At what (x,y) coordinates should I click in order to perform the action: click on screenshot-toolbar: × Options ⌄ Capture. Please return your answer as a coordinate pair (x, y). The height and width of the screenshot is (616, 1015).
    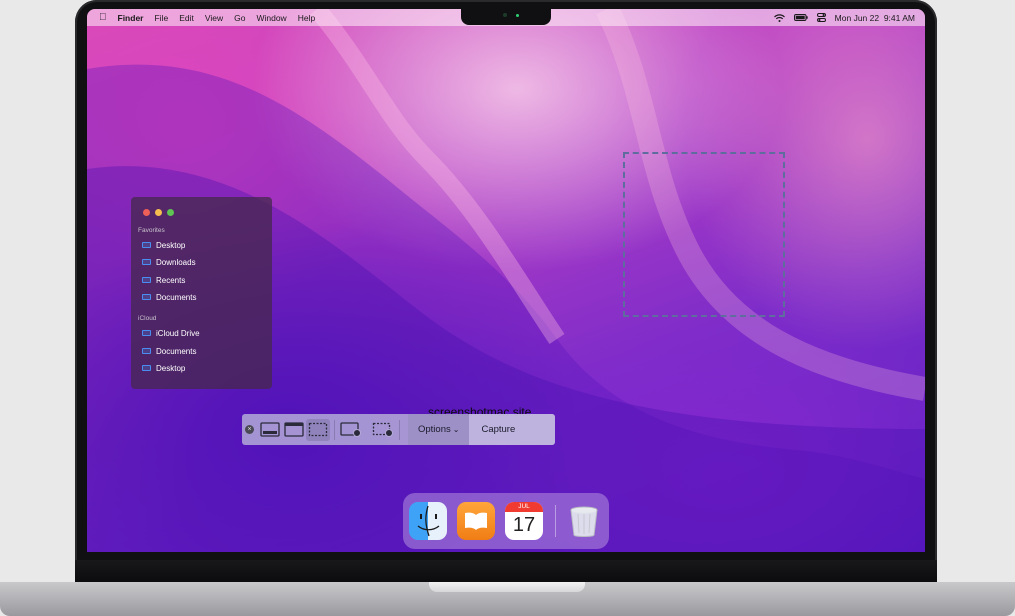
    Looking at the image, I should click on (398, 429).